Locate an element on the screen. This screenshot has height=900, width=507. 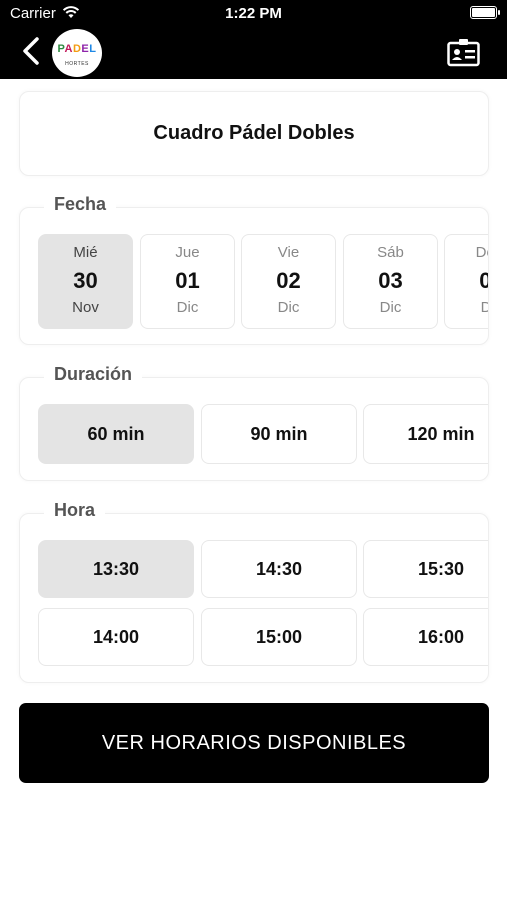
status-bar: Carrier 1:22 PM is located at coordinates (253, 14).